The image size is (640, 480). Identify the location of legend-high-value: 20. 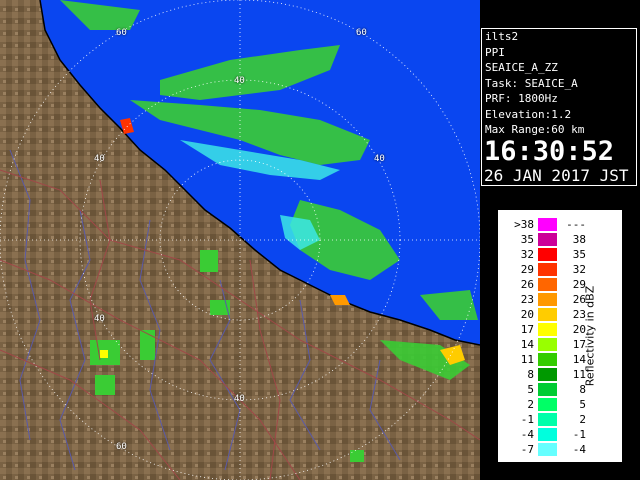
(579, 329).